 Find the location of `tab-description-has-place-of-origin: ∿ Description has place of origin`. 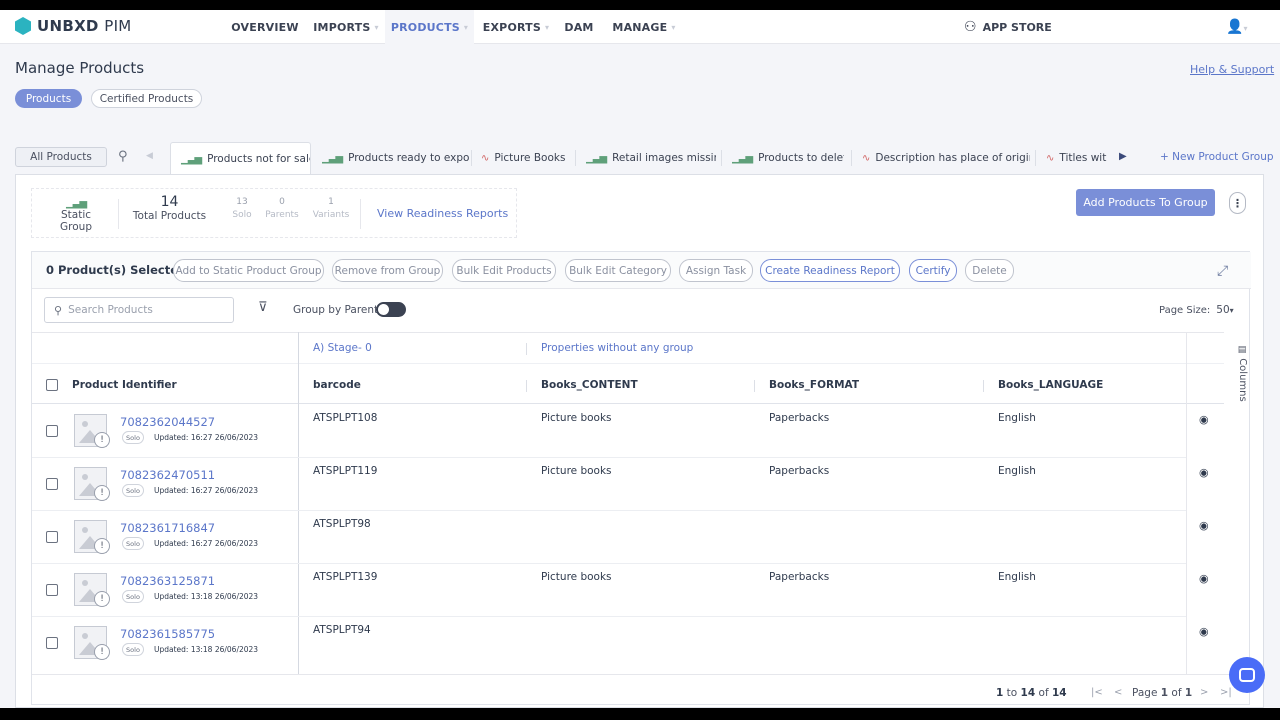

tab-description-has-place-of-origin: ∿ Description has place of origin is located at coordinates (946, 158).